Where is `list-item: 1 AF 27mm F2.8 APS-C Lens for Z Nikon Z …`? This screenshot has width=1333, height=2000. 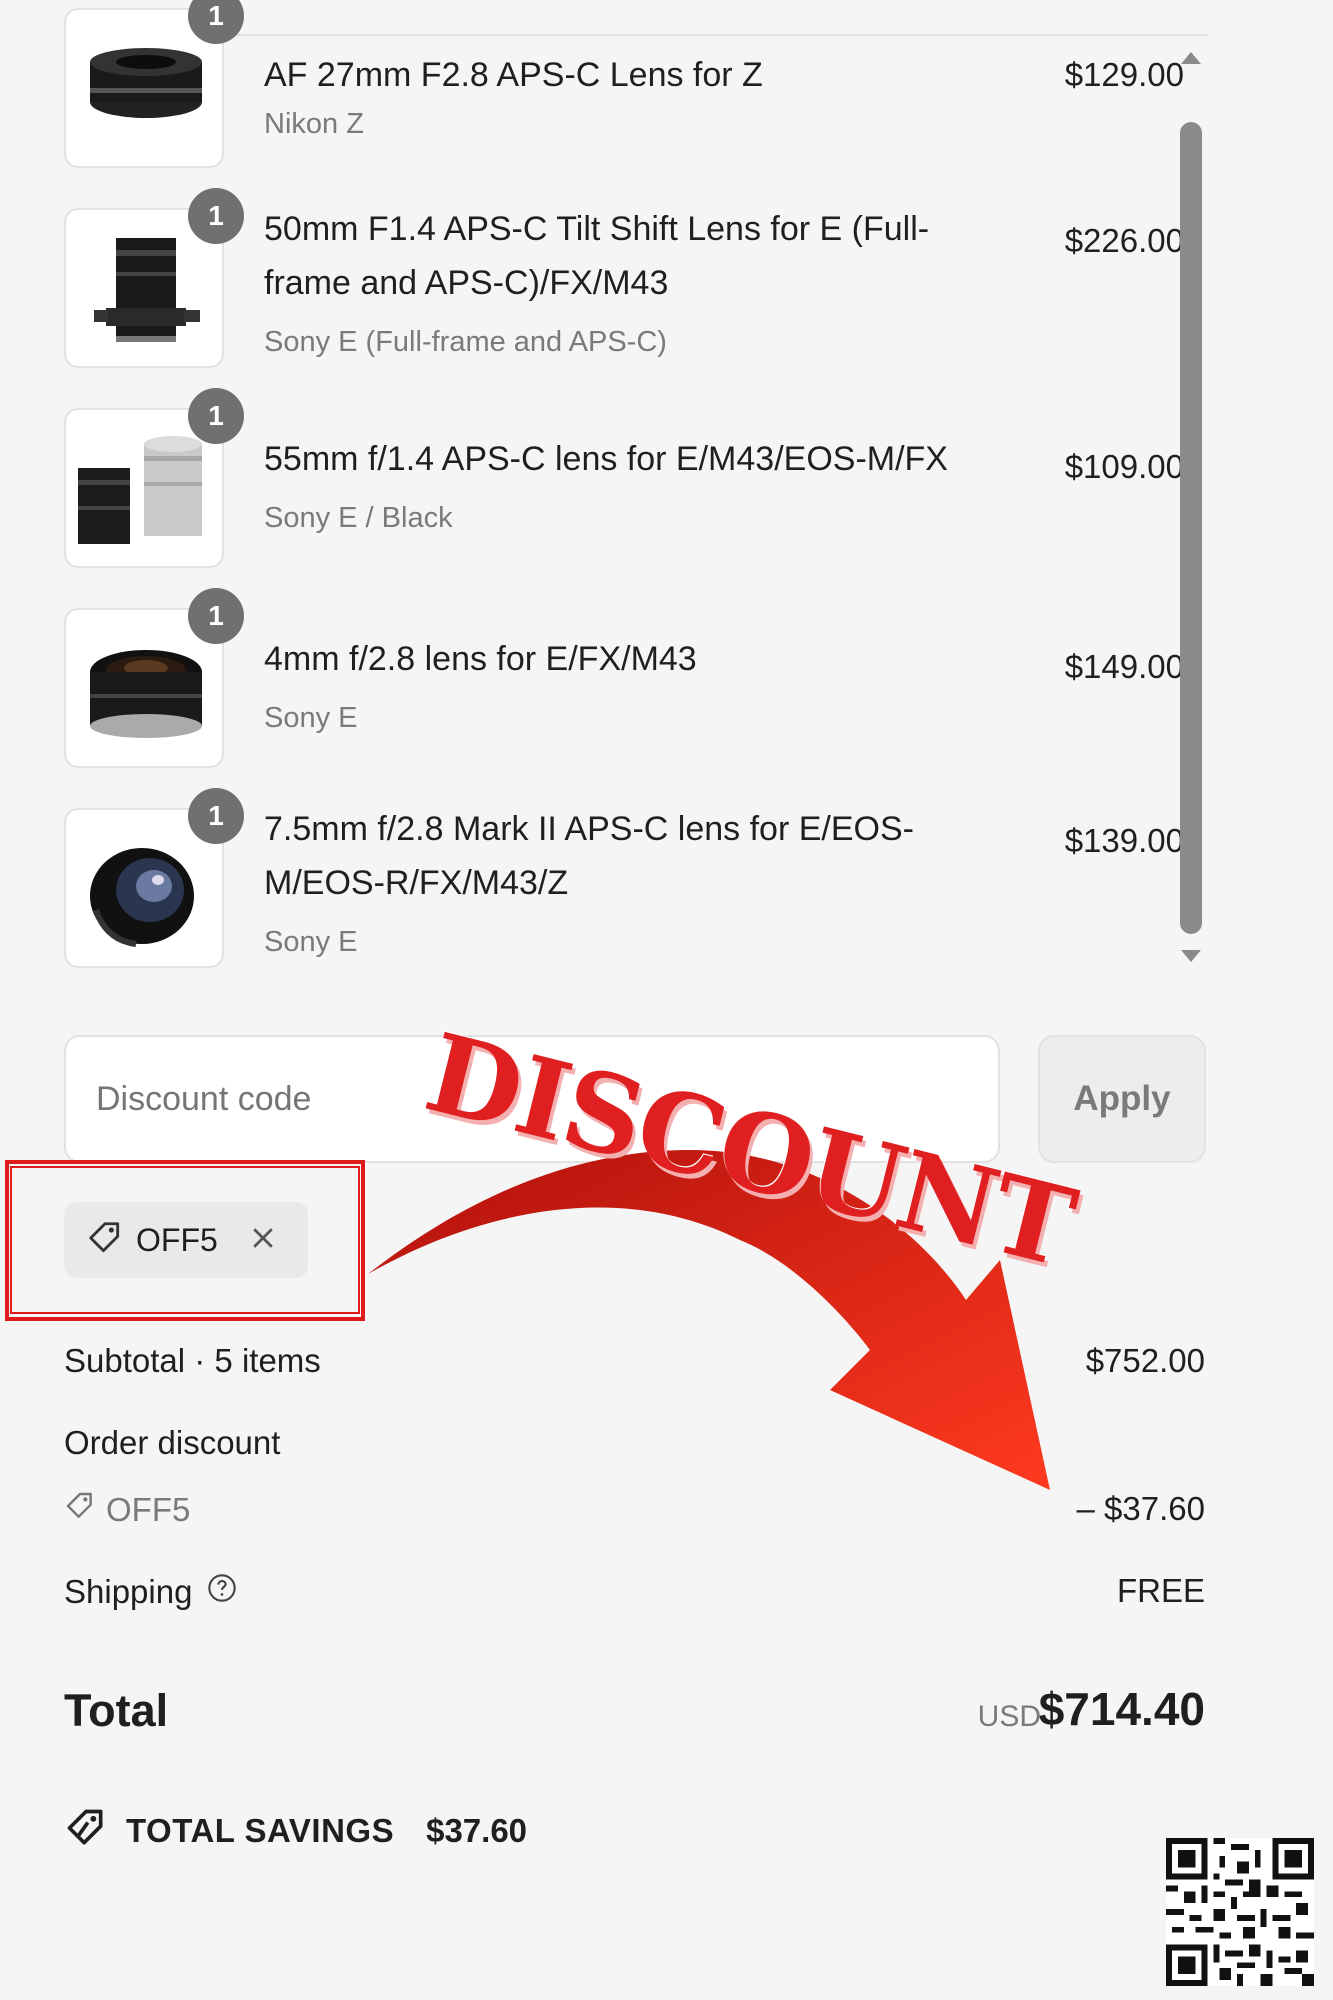 list-item: 1 AF 27mm F2.8 APS-C Lens for Z Nikon Z … is located at coordinates (624, 84).